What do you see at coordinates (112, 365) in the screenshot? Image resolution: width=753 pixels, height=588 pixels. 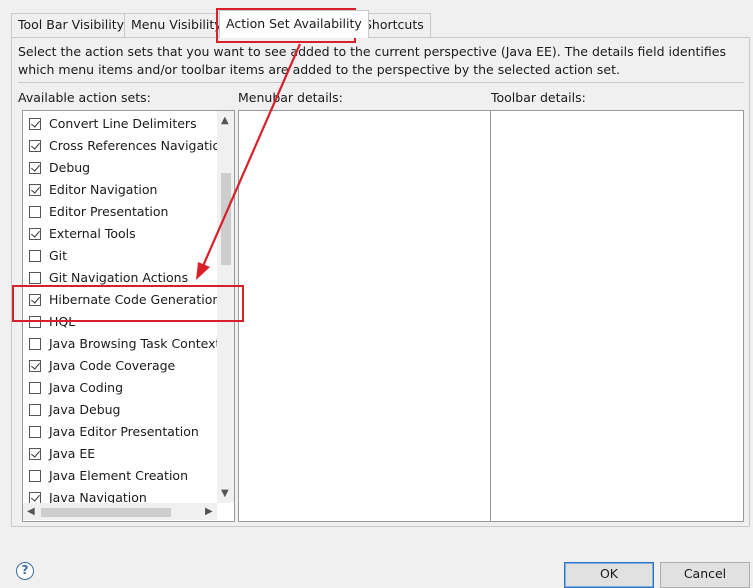 I see `action-set-label: Java Code Coverage` at bounding box center [112, 365].